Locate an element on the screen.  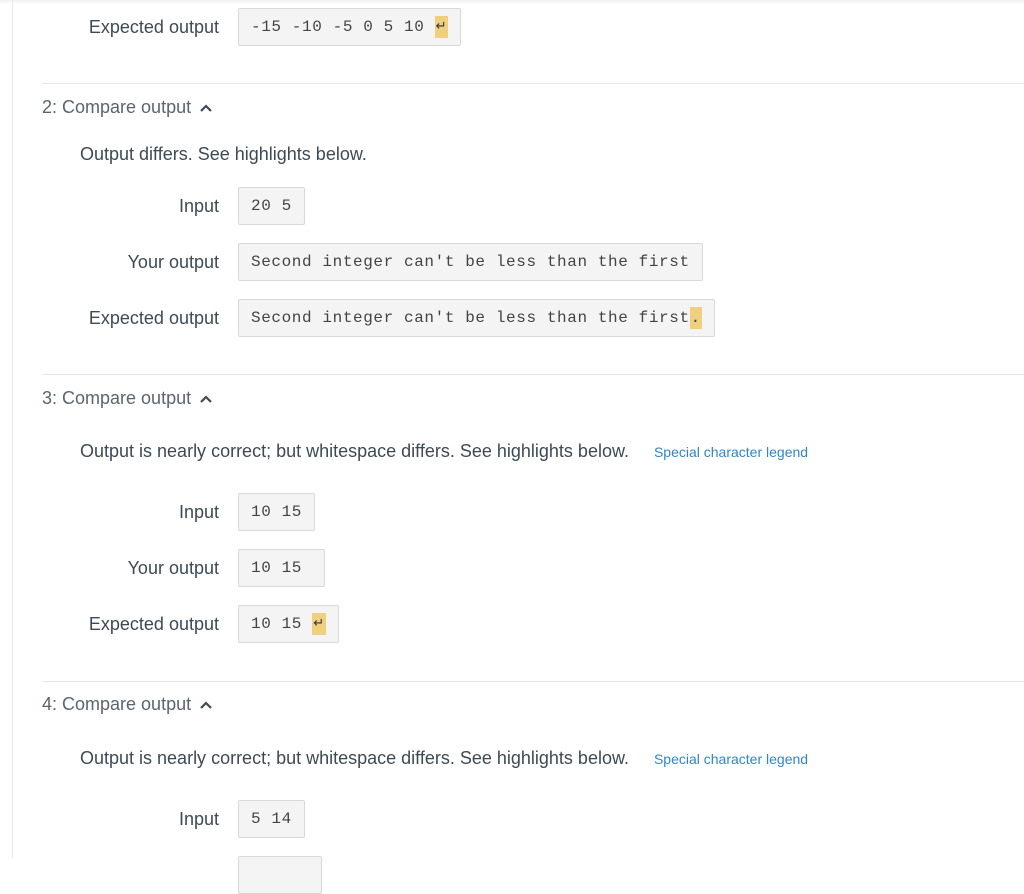
expected-output-box: -15 -10 -5 0 5 10 ↵ is located at coordinates (350, 27).